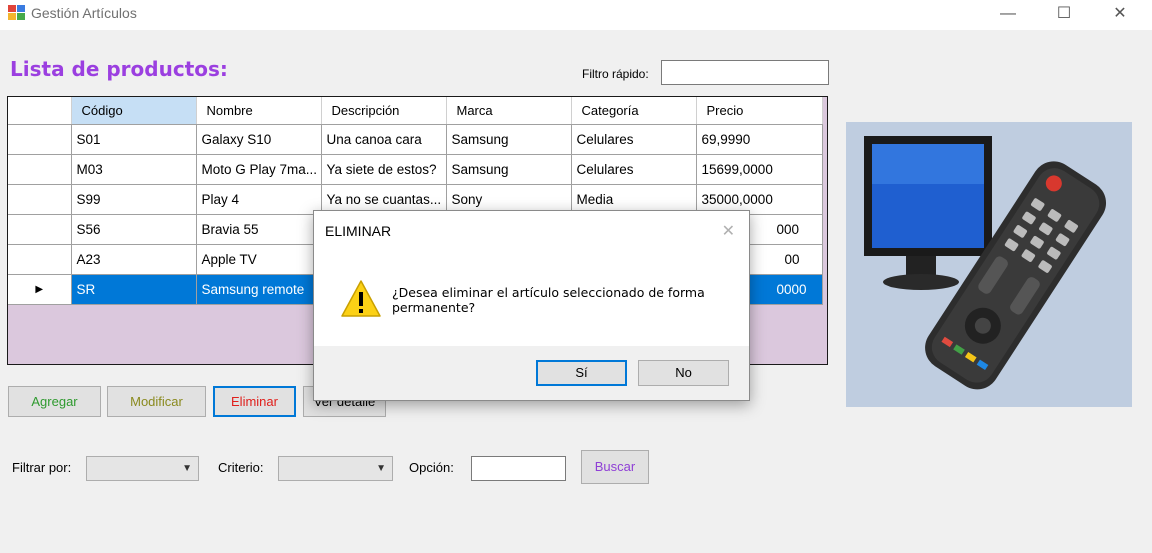 The image size is (1152, 553). What do you see at coordinates (156, 401) in the screenshot?
I see `modificar-button: Modificar` at bounding box center [156, 401].